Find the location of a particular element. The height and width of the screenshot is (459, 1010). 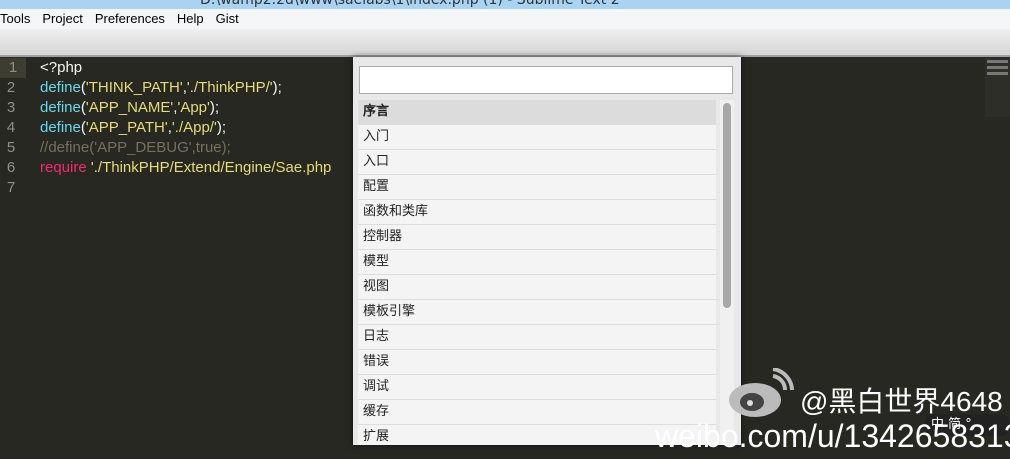

palette-item: 模板引擎 is located at coordinates (537, 312).